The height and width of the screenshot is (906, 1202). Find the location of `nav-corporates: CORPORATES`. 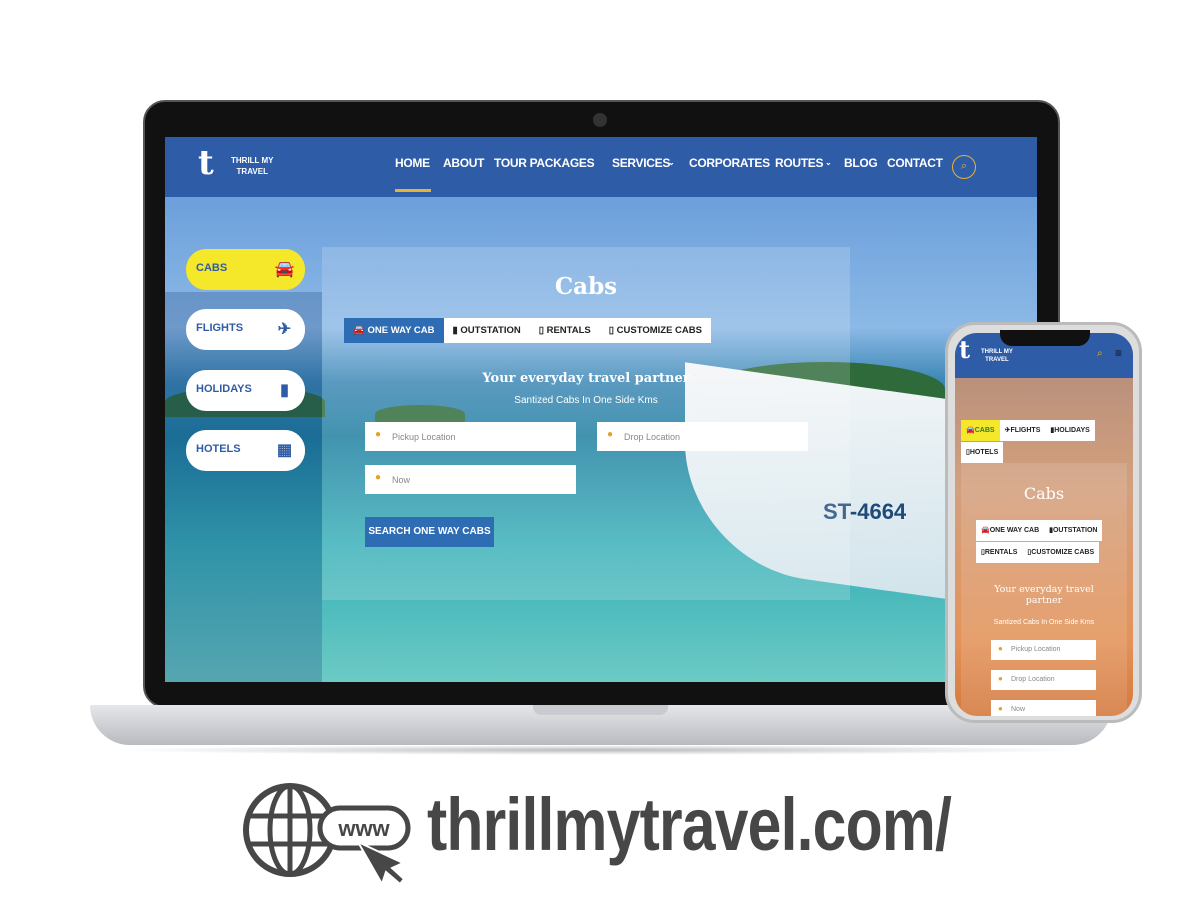

nav-corporates: CORPORATES is located at coordinates (729, 163).